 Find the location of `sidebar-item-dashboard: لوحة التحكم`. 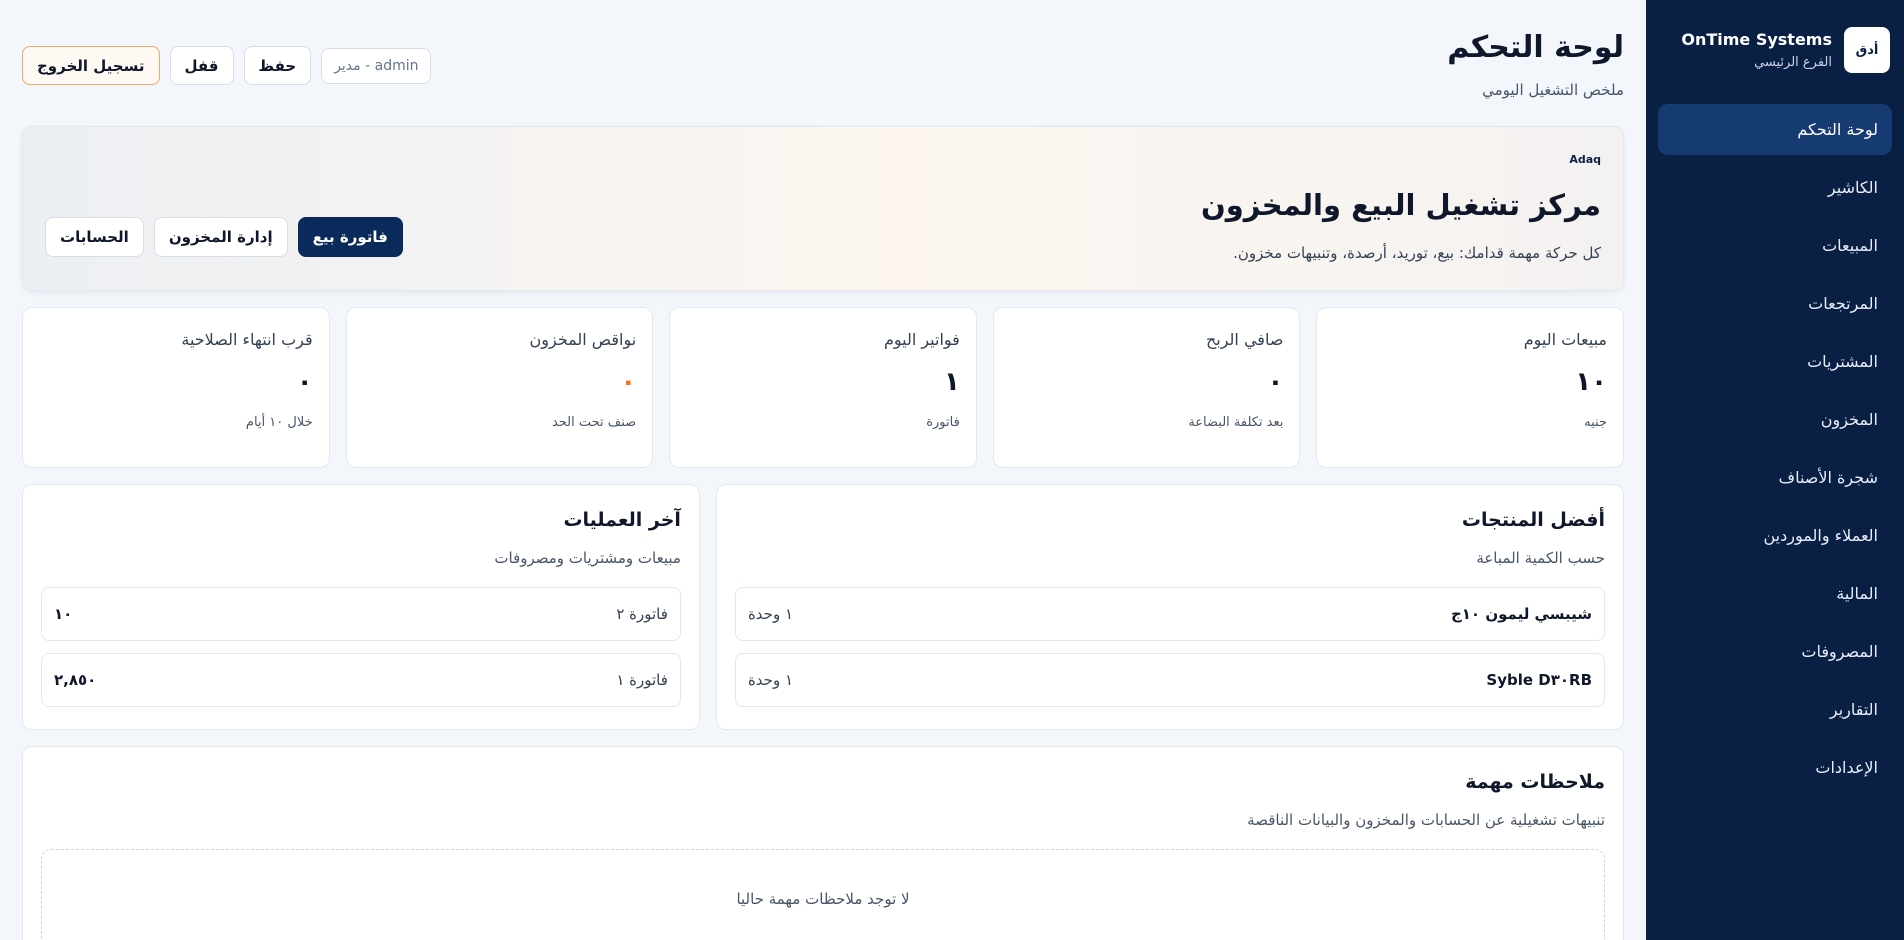

sidebar-item-dashboard: لوحة التحكم is located at coordinates (1775, 129).